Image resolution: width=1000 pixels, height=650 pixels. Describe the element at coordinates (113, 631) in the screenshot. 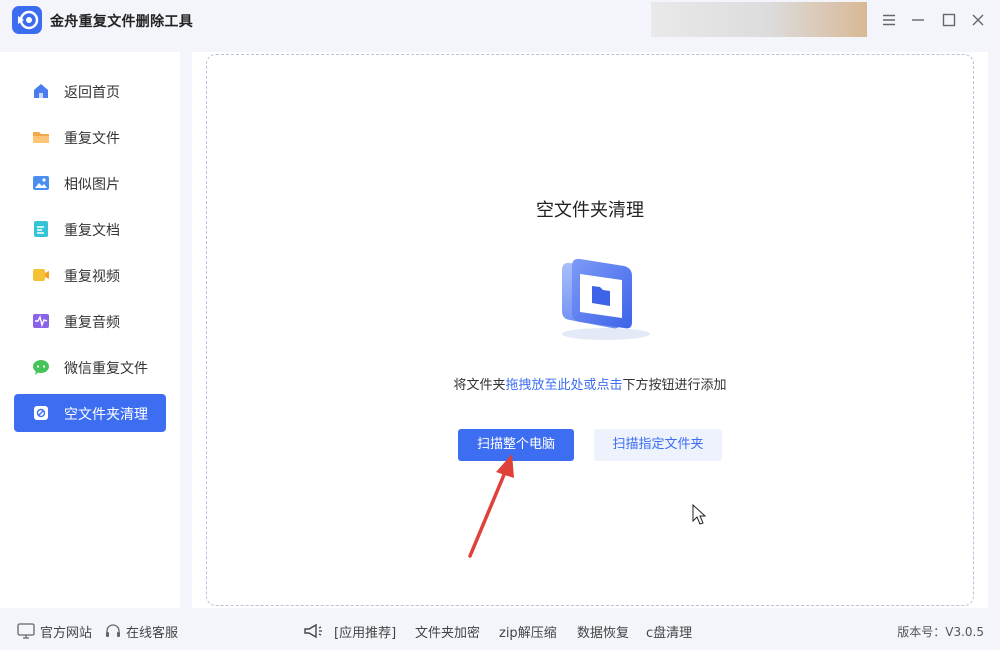

I see `headset-icon` at that location.